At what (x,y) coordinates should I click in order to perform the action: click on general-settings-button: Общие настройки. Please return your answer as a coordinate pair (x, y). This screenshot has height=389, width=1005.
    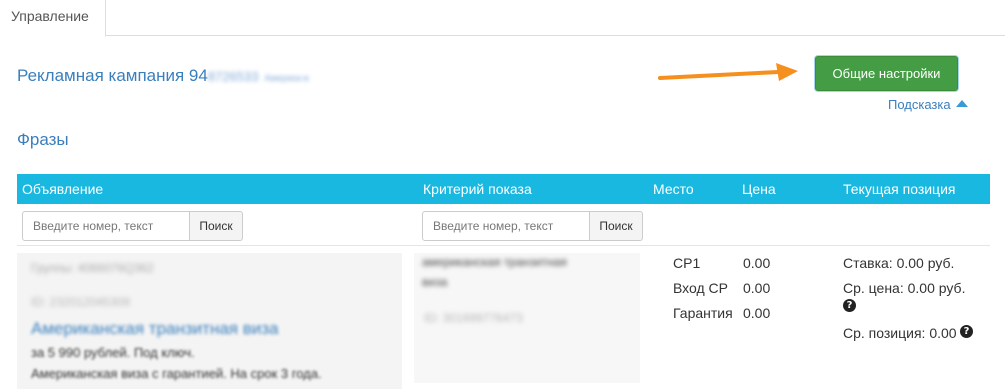
    Looking at the image, I should click on (886, 73).